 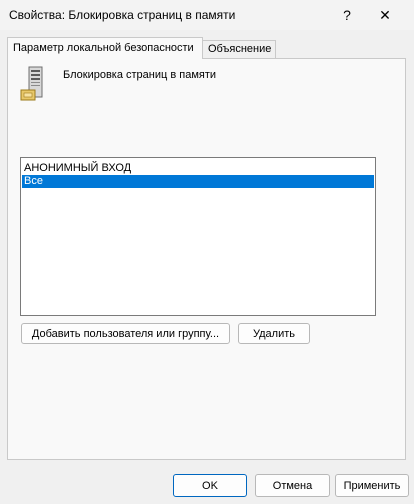 I want to click on server-icon, so click(x=31, y=83).